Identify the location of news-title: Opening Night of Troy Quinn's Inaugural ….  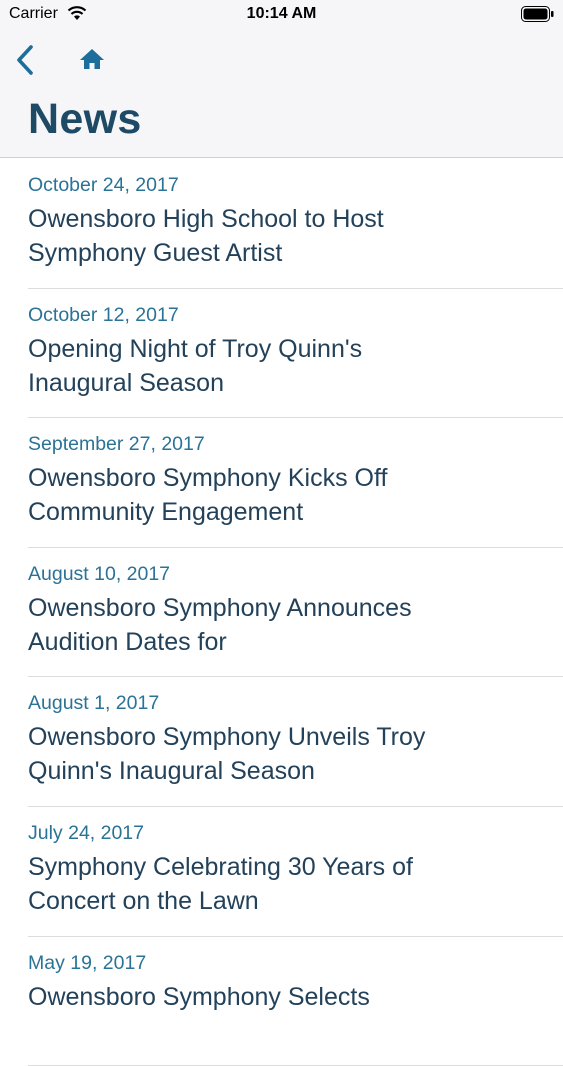
(195, 365).